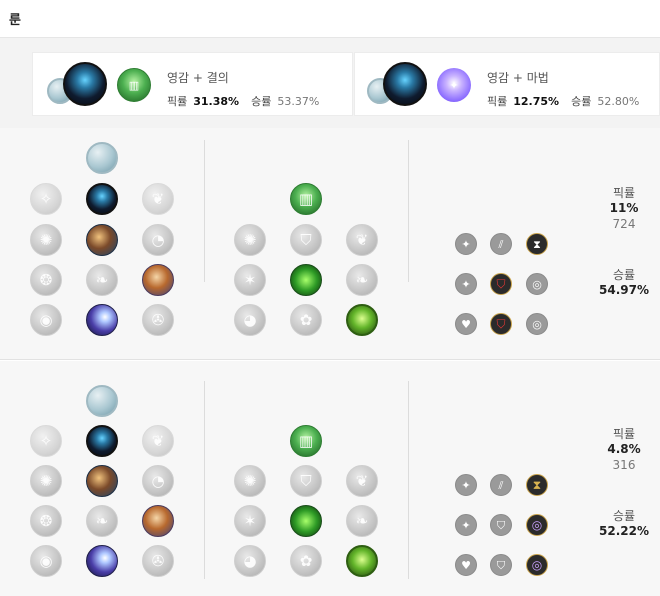 The width and height of the screenshot is (660, 596). Describe the element at coordinates (618, 101) in the screenshot. I see `win-rate-value: 52.80%` at that location.